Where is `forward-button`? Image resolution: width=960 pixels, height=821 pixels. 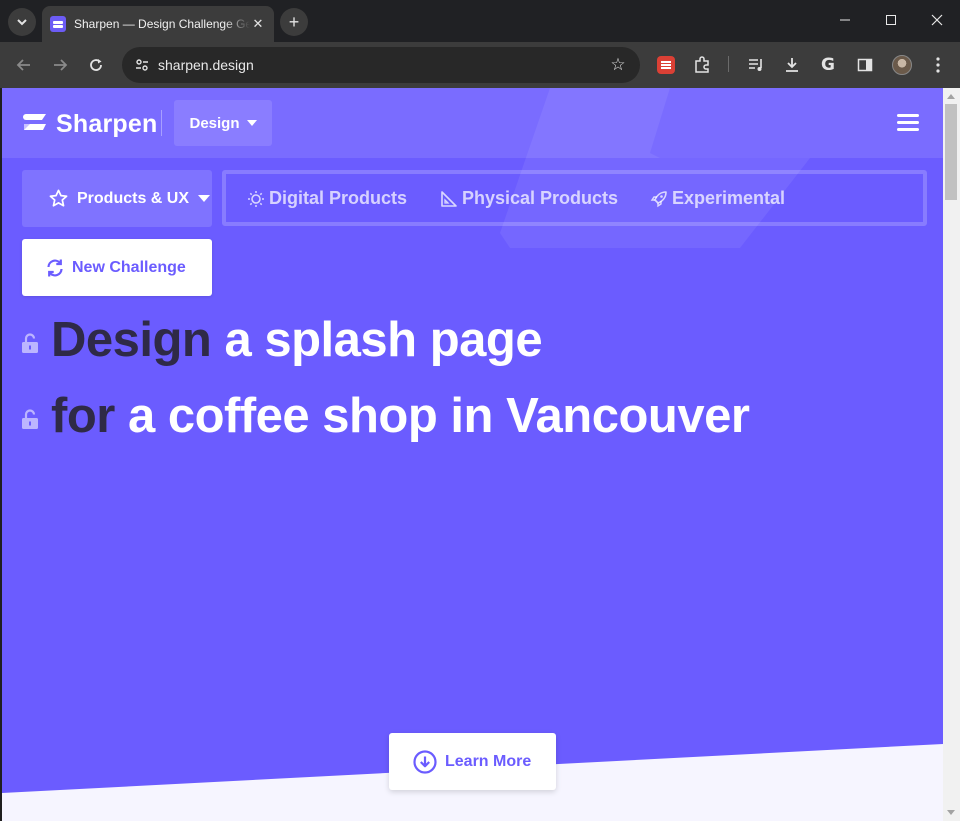
forward-button is located at coordinates (60, 65).